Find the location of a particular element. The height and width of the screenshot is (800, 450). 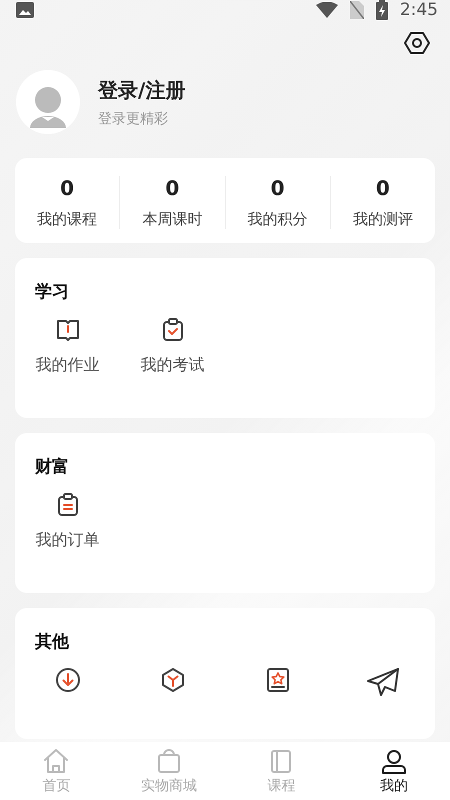

wifi-icon is located at coordinates (327, 10).